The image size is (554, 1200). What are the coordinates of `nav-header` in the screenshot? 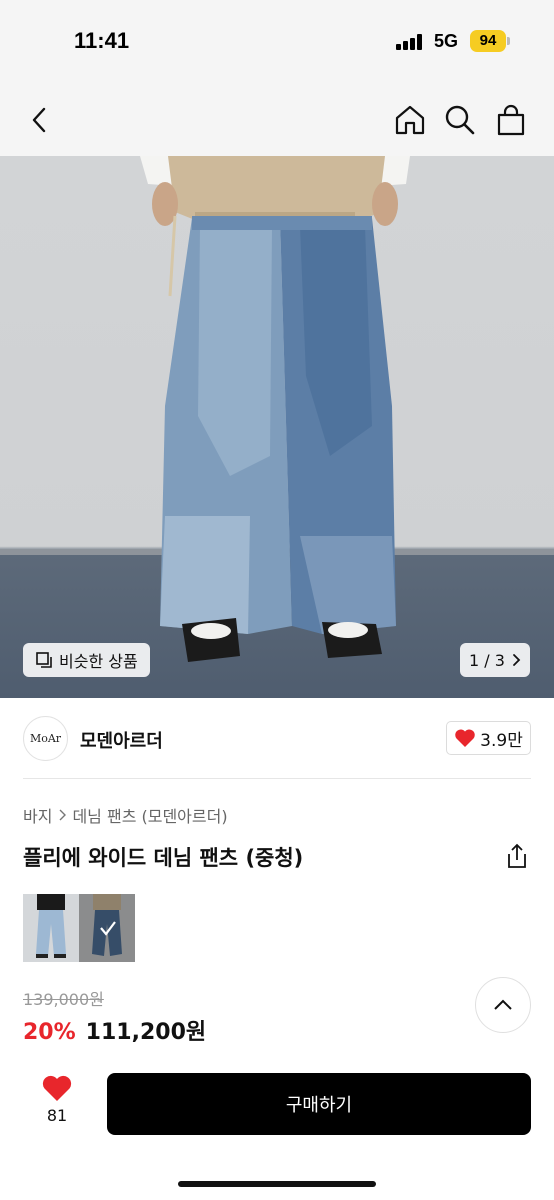 It's located at (277, 120).